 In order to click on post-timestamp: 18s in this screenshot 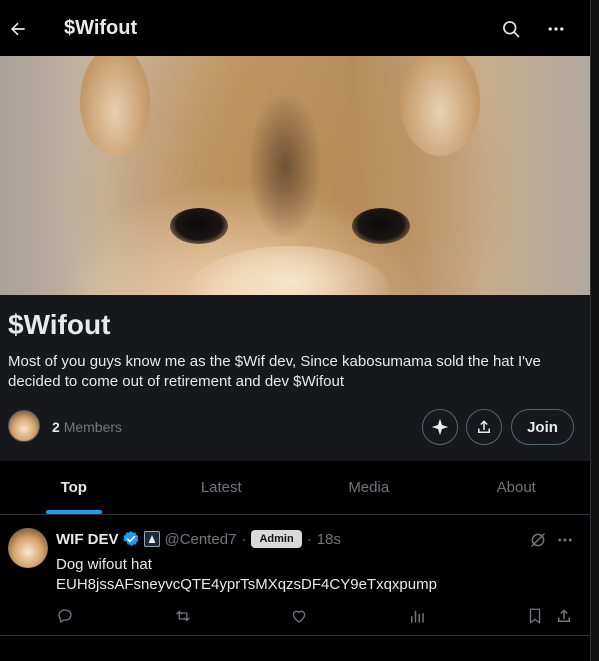, I will do `click(329, 539)`.